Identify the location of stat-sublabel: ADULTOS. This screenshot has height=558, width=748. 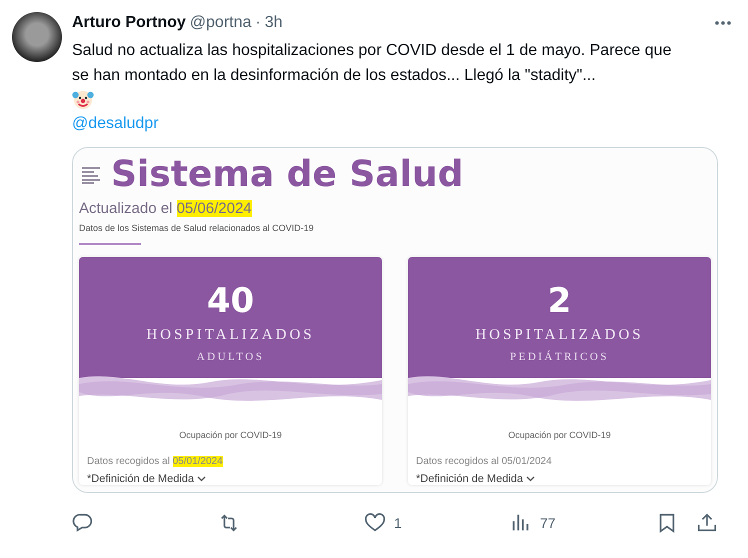
(231, 357).